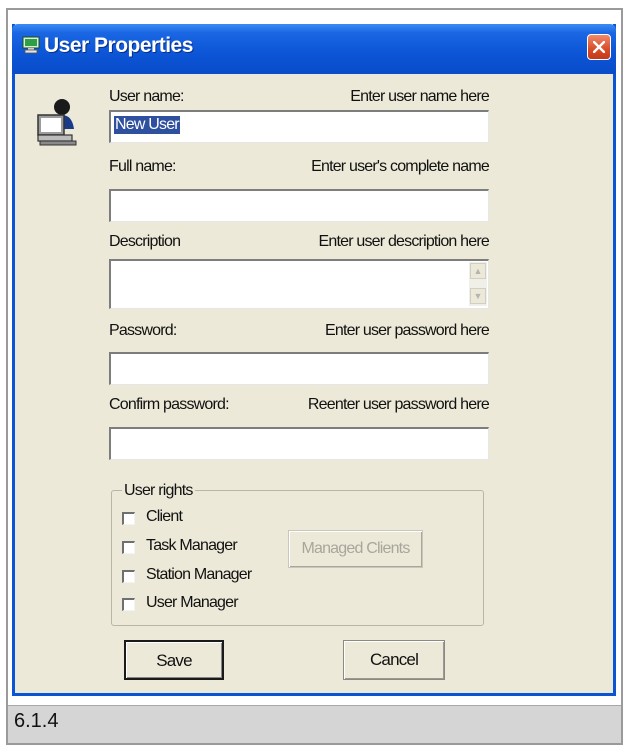 The height and width of the screenshot is (751, 631). What do you see at coordinates (118, 45) in the screenshot?
I see `dialog-title: User Properties` at bounding box center [118, 45].